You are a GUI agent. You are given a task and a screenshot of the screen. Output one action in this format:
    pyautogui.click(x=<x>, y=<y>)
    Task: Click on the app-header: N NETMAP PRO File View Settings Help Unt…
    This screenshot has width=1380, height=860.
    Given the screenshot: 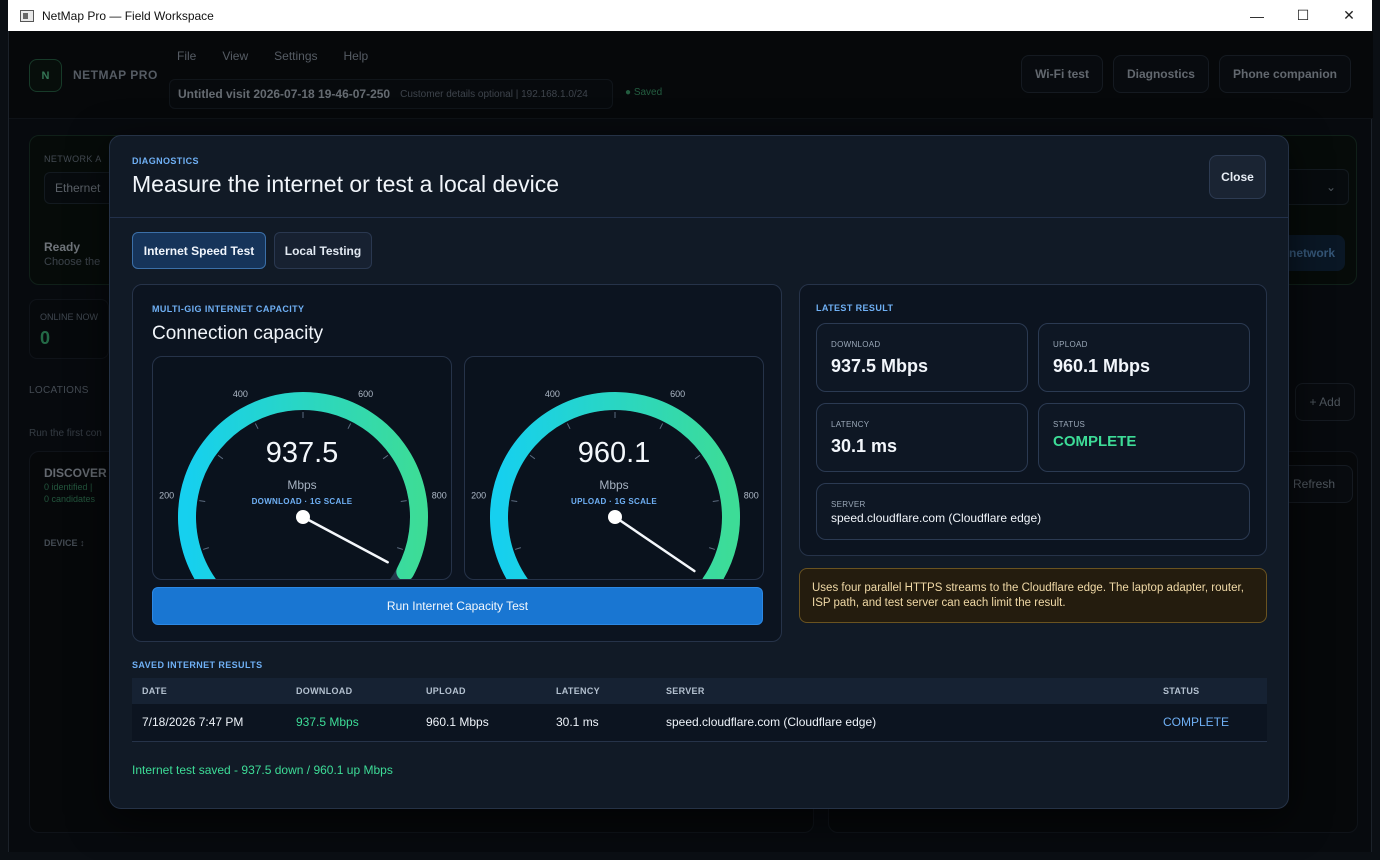 What is the action you would take?
    pyautogui.click(x=691, y=75)
    